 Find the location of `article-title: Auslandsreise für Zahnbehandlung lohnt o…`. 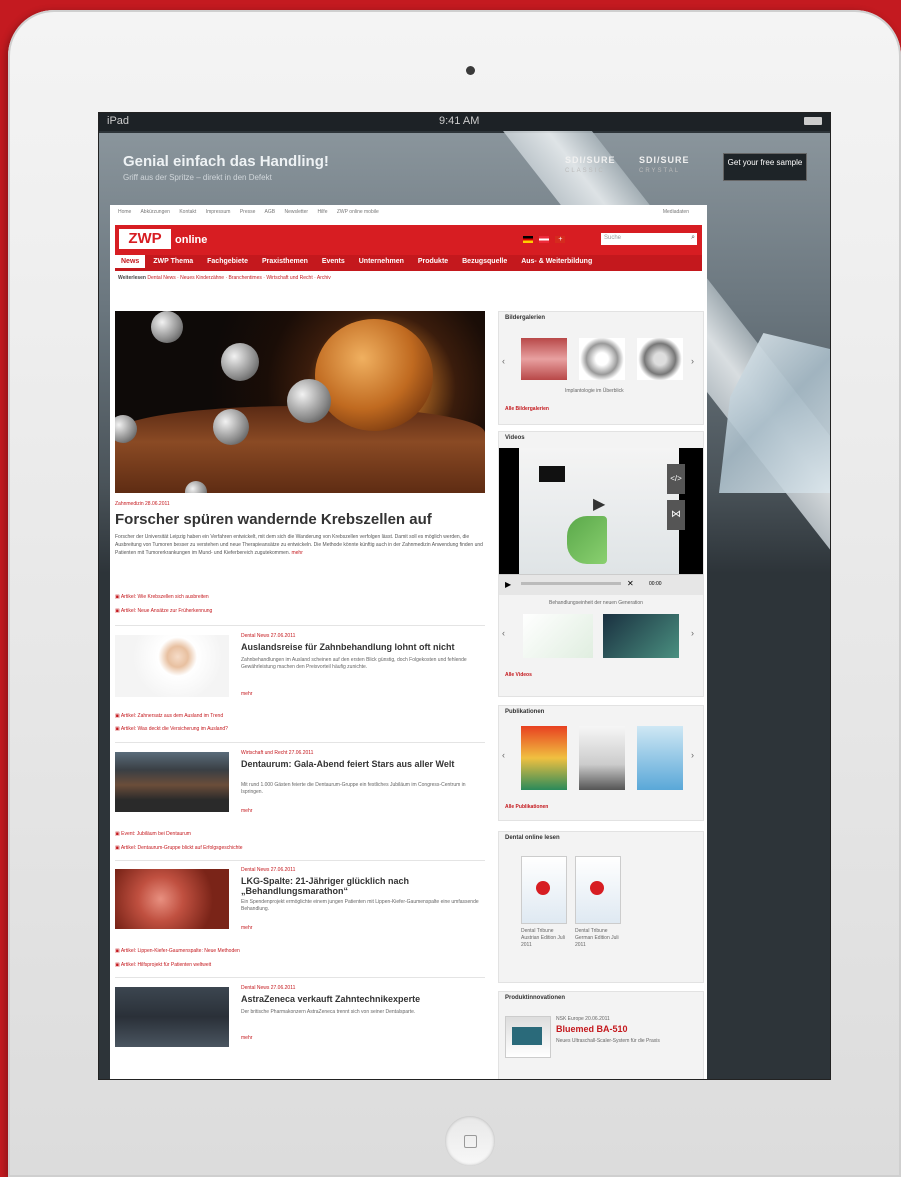

article-title: Auslandsreise für Zahnbehandlung lohnt o… is located at coordinates (361, 647).